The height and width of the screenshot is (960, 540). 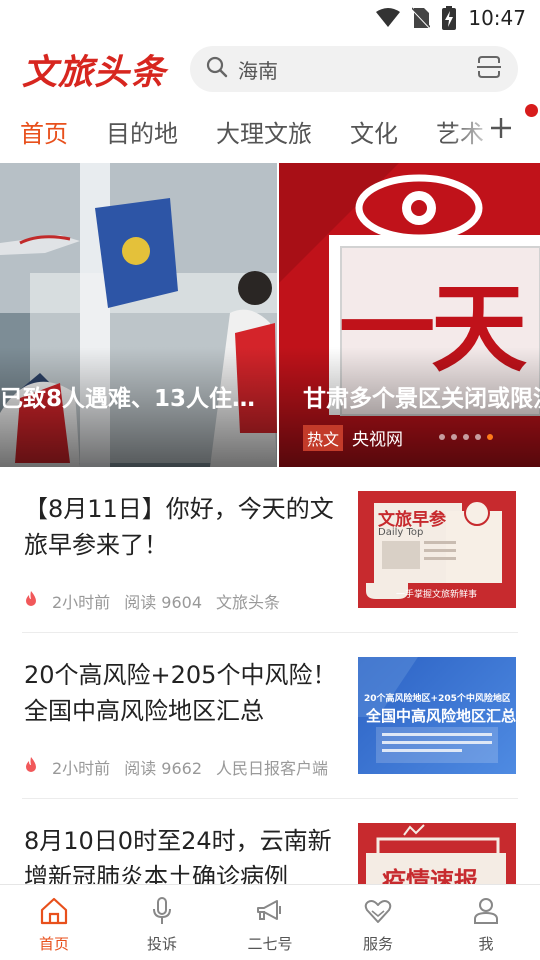 What do you see at coordinates (437, 549) in the screenshot?
I see `news-thumbnail: 文旅早参 Daily Top 一手掌握文旅新鲜事` at bounding box center [437, 549].